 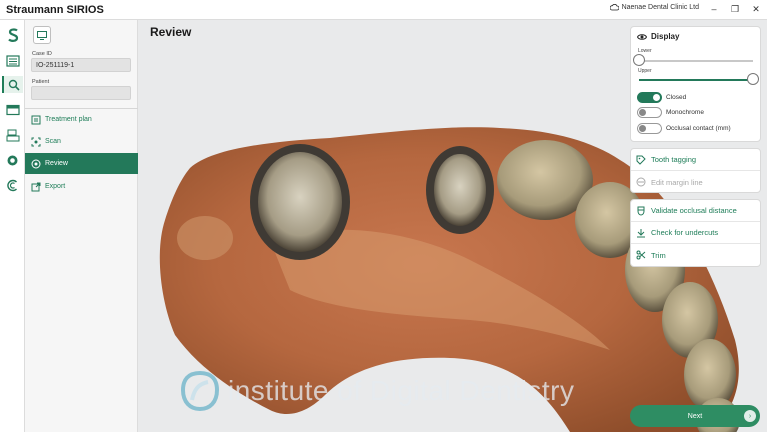 I want to click on lower-slider-track, so click(x=696, y=61).